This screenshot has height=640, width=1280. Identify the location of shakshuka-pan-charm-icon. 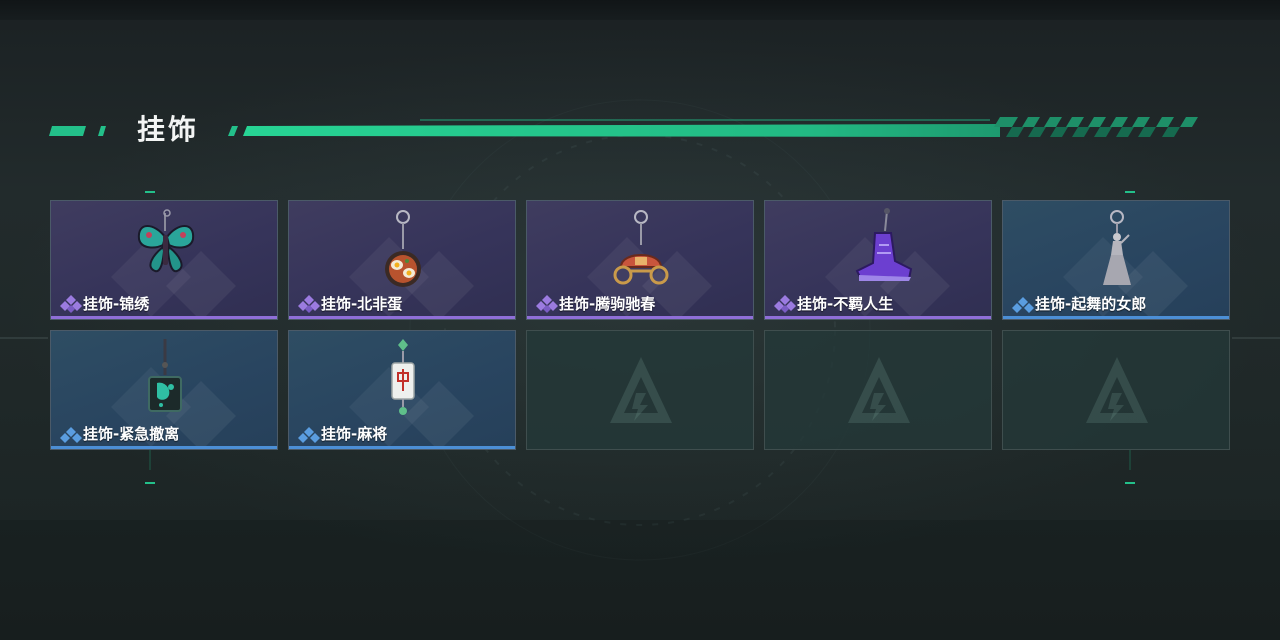
(403, 248).